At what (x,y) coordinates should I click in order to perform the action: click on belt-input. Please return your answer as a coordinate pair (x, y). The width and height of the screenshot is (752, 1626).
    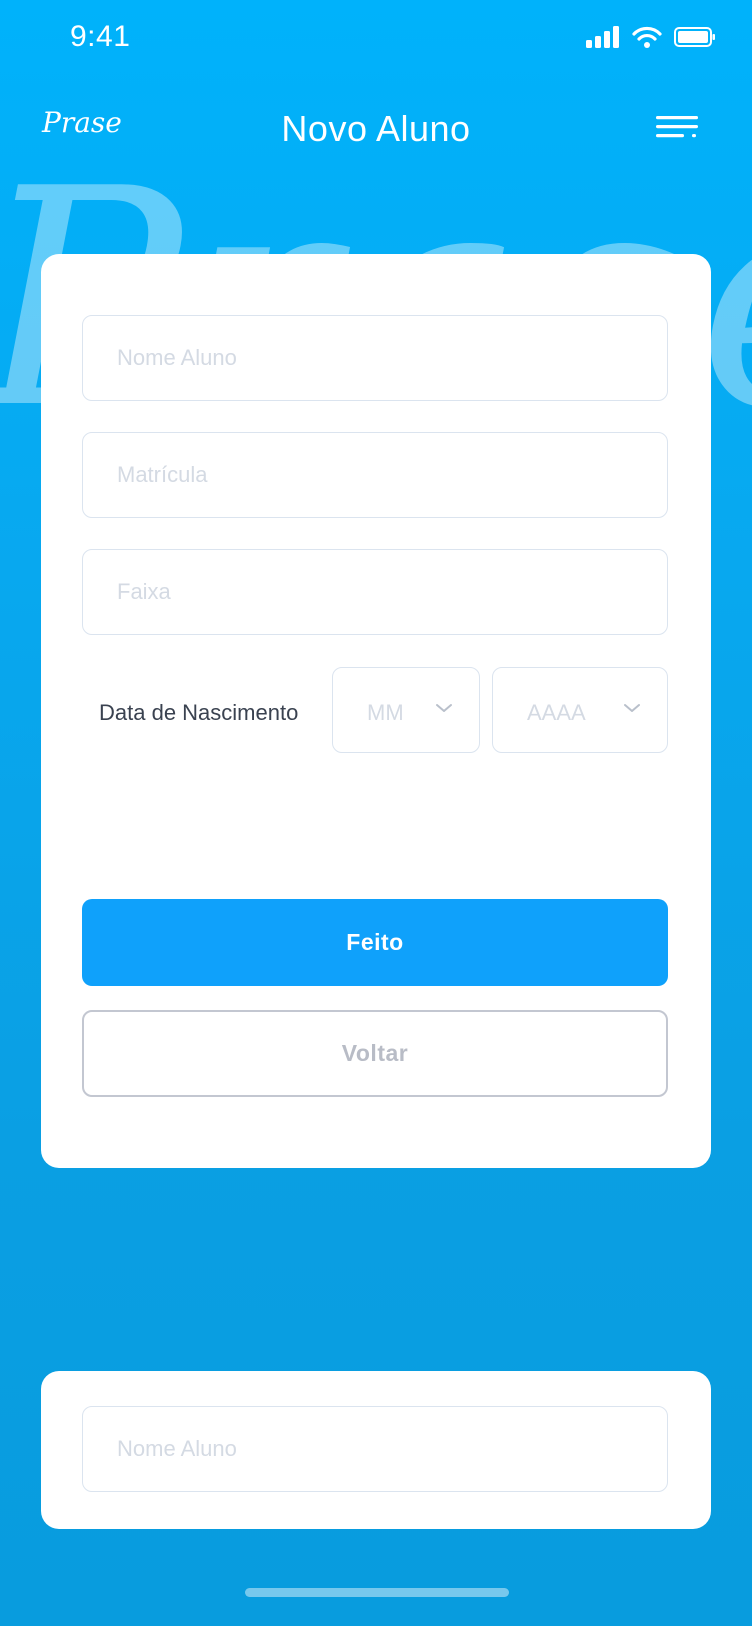
    Looking at the image, I should click on (375, 592).